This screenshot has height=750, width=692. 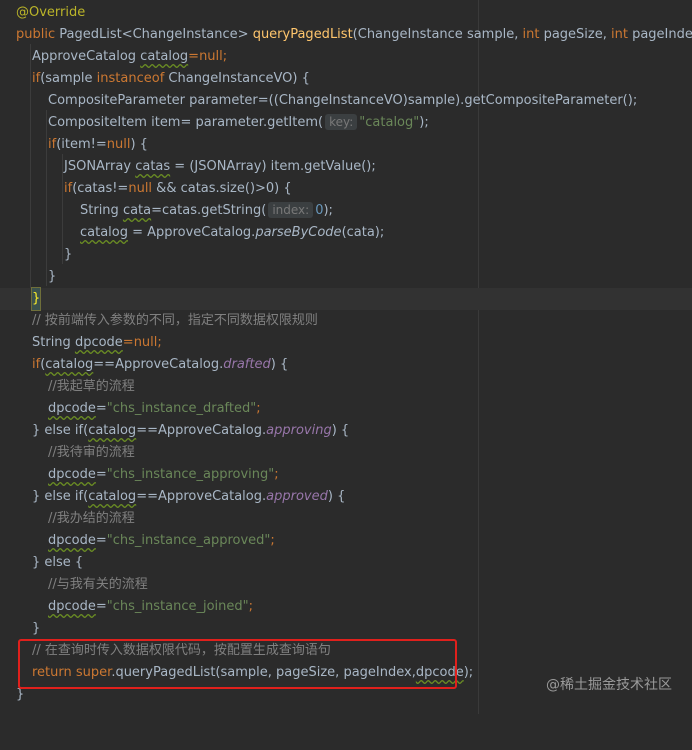 What do you see at coordinates (206, 210) in the screenshot?
I see `code-line-10: String cata=catas.getString(index: 0);` at bounding box center [206, 210].